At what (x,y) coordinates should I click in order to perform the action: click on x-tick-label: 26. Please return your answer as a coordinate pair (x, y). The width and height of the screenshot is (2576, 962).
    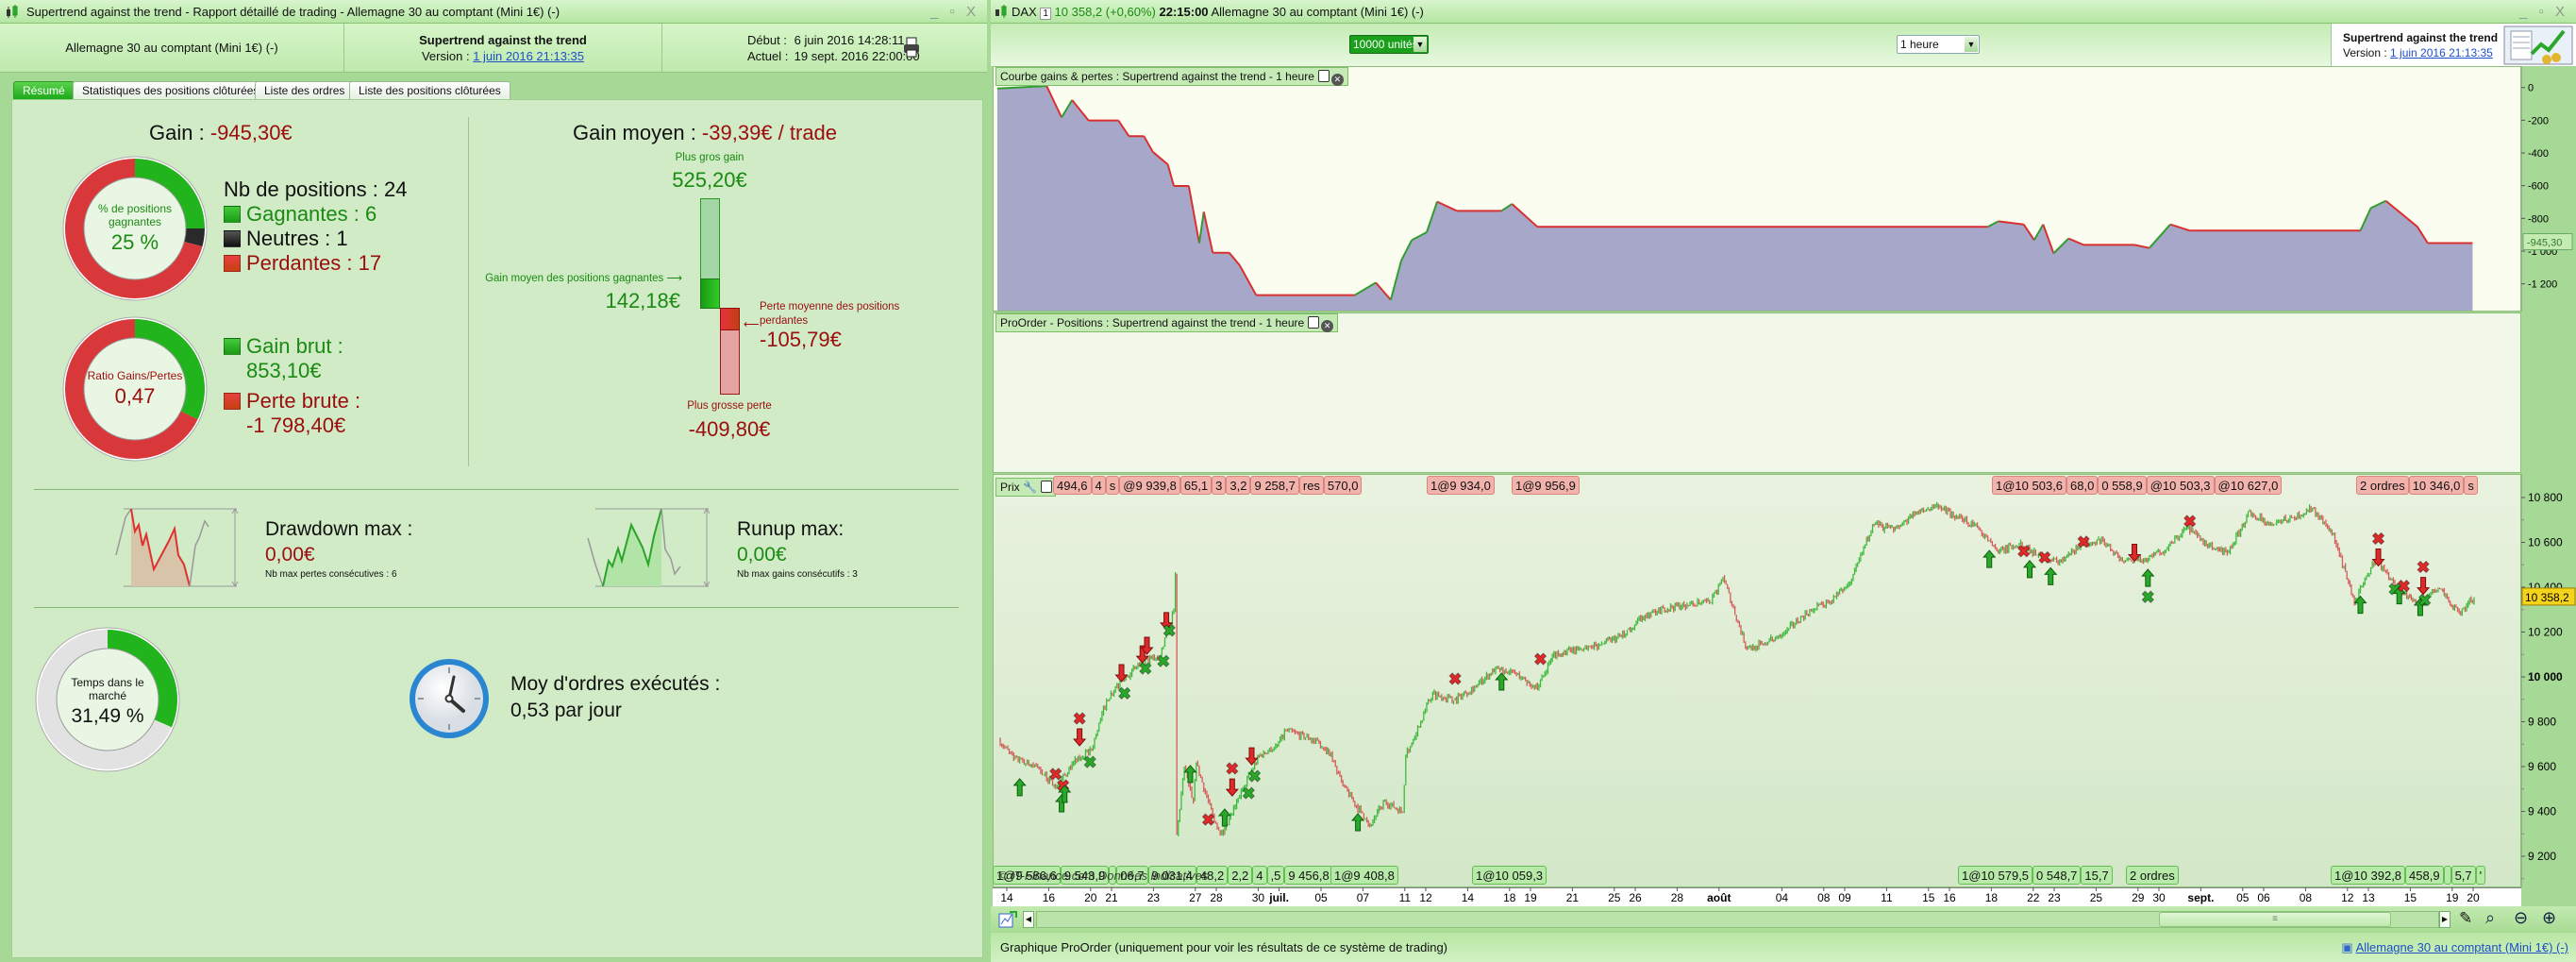
    Looking at the image, I should click on (1635, 898).